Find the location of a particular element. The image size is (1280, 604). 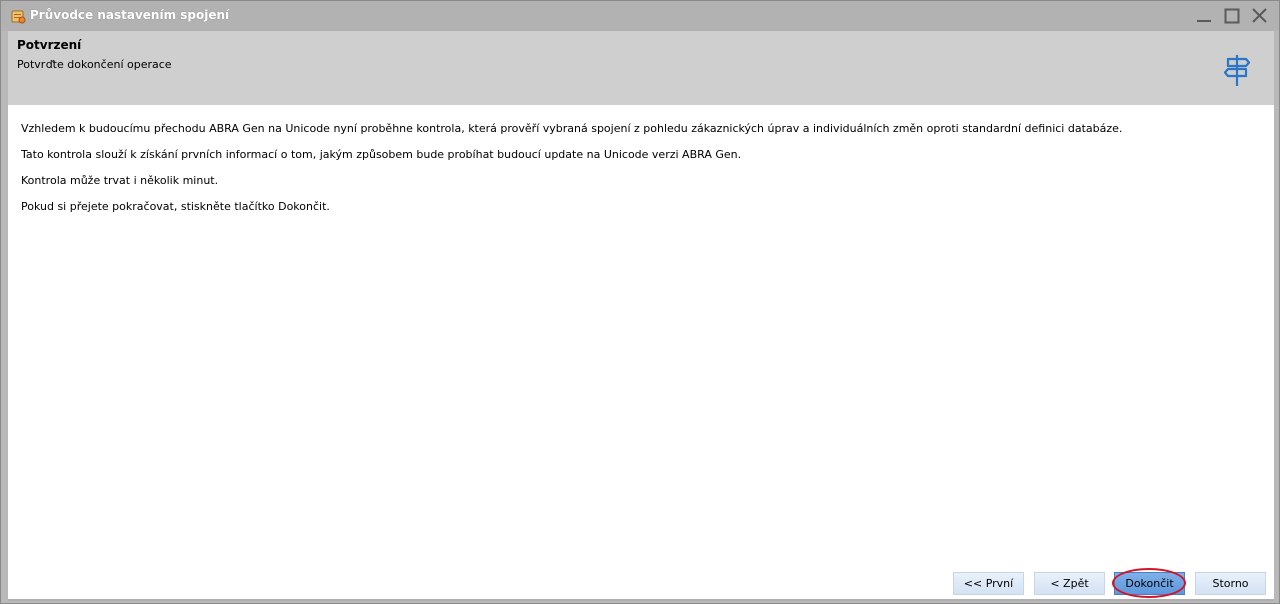

signpost-icon is located at coordinates (1237, 70).